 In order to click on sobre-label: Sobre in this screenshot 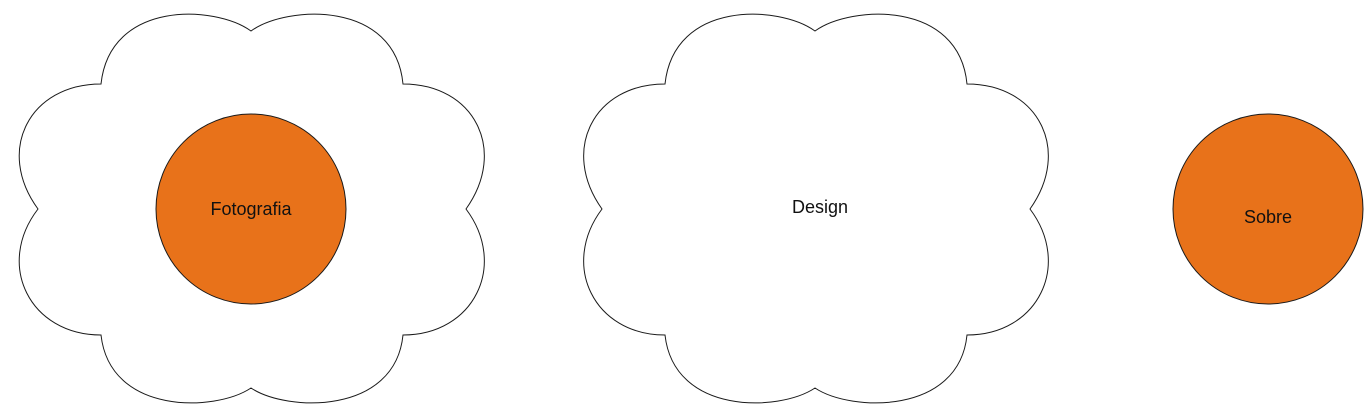, I will do `click(1268, 217)`.